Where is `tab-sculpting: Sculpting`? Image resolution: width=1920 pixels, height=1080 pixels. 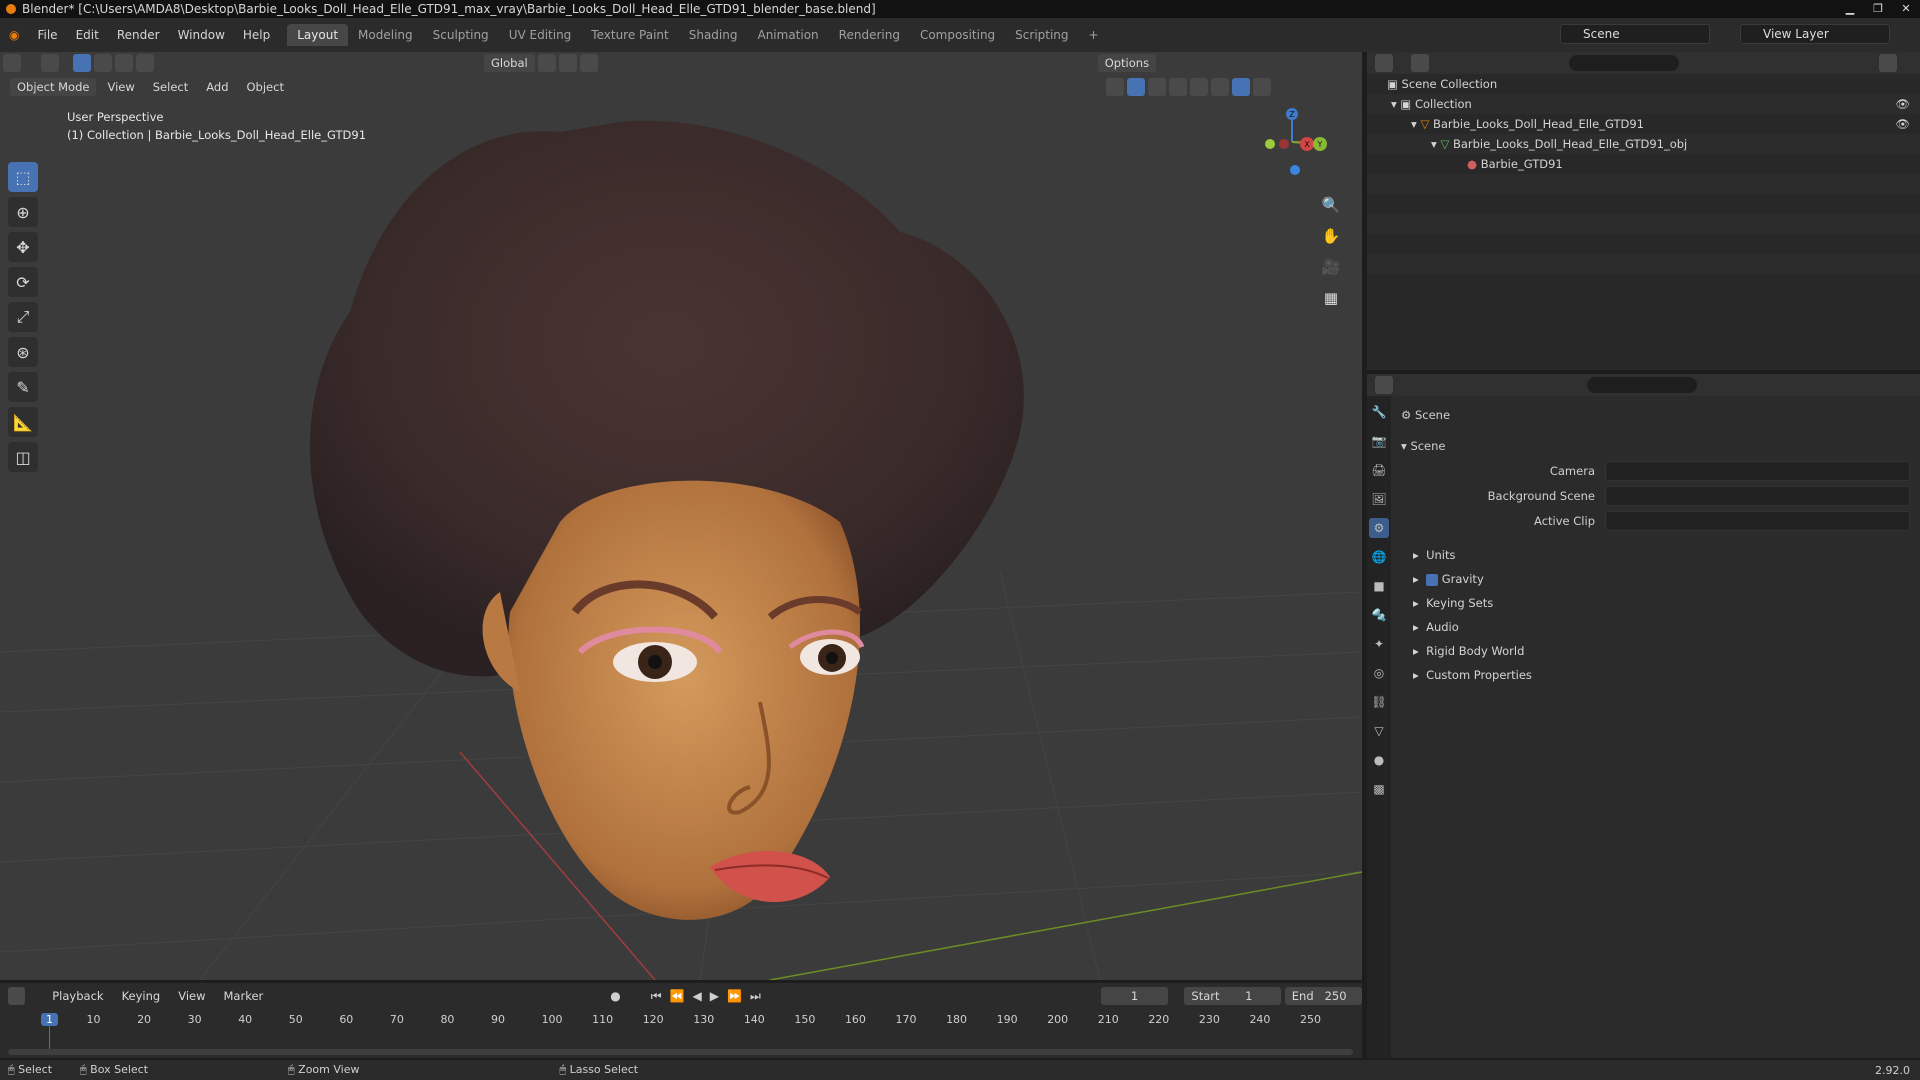
tab-sculpting: Sculpting is located at coordinates (461, 35).